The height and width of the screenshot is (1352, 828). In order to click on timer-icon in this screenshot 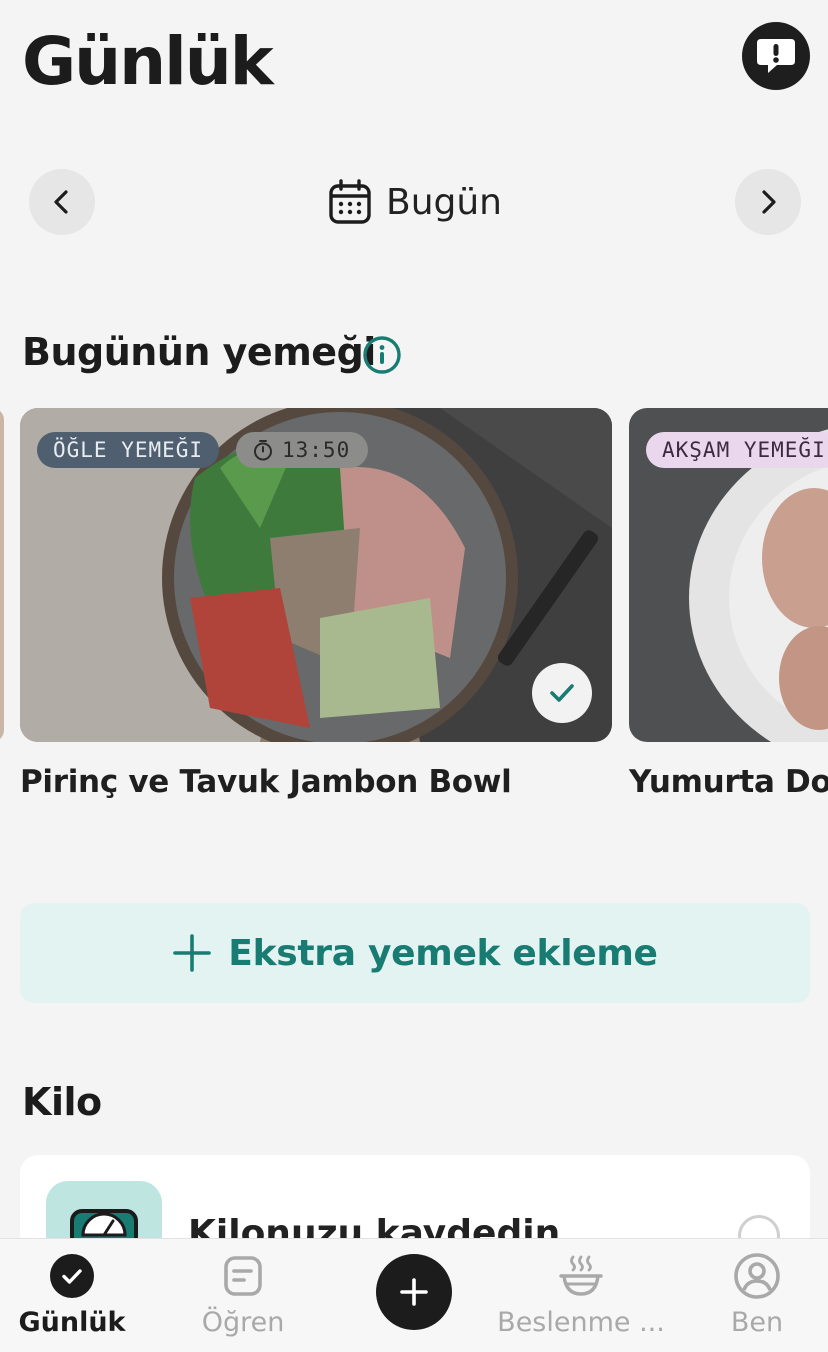, I will do `click(263, 450)`.